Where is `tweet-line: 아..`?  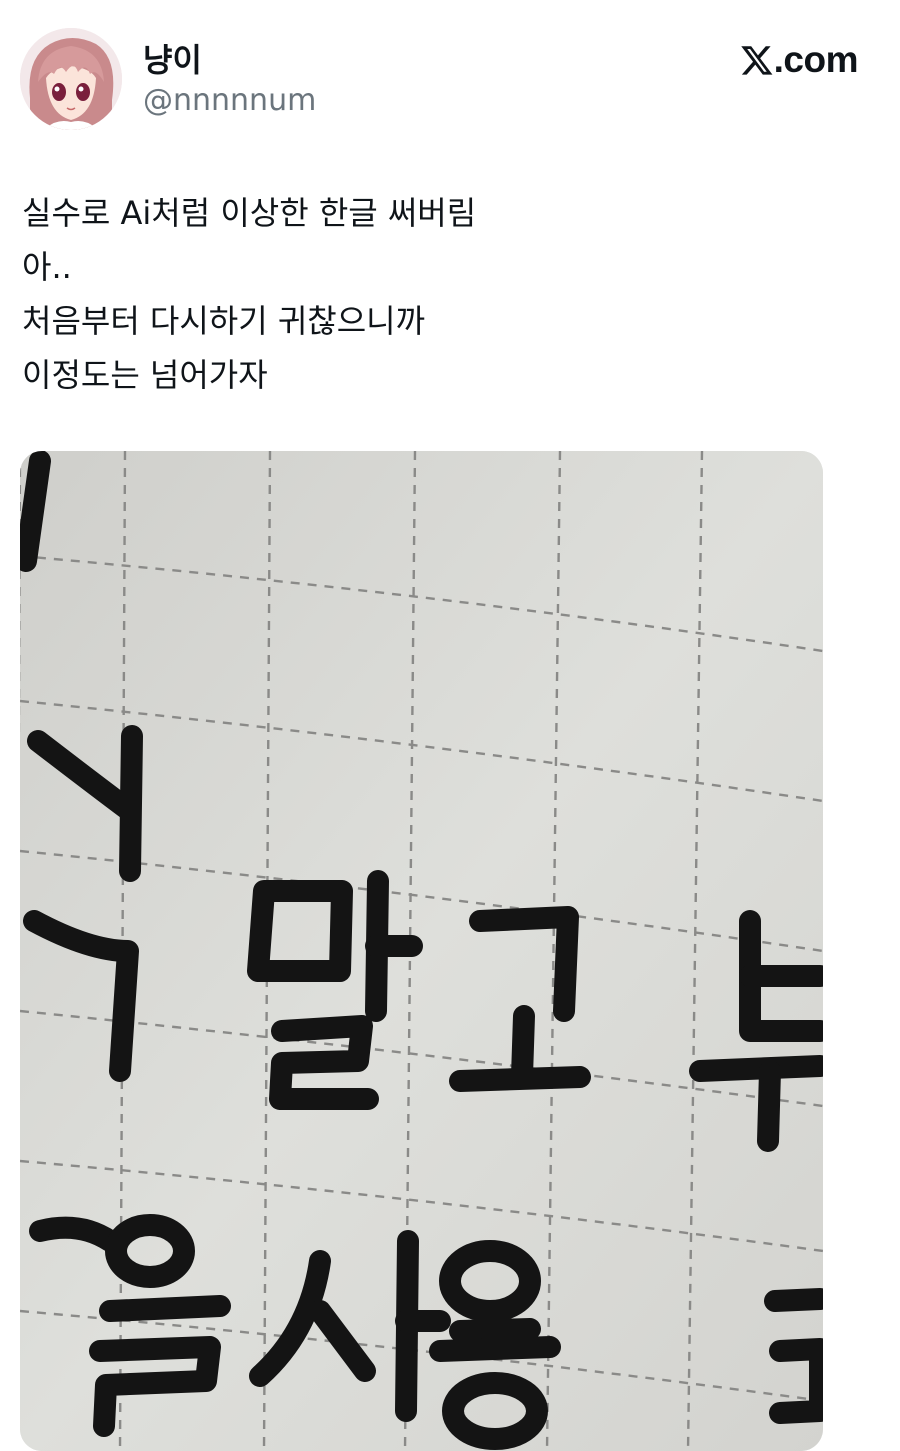 tweet-line: 아.. is located at coordinates (47, 267).